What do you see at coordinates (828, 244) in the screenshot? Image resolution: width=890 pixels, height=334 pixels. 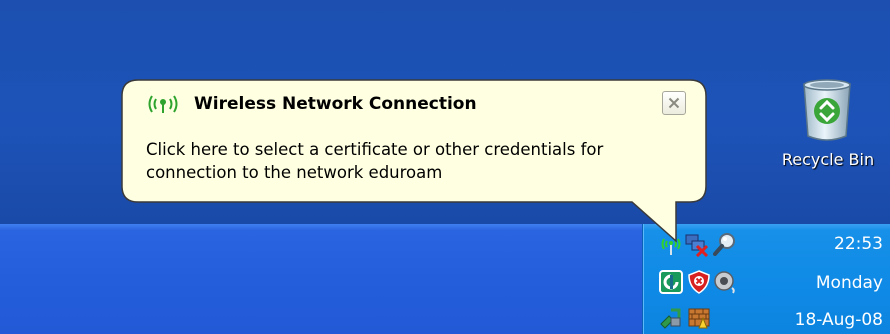 I see `clock-time: 22:53` at bounding box center [828, 244].